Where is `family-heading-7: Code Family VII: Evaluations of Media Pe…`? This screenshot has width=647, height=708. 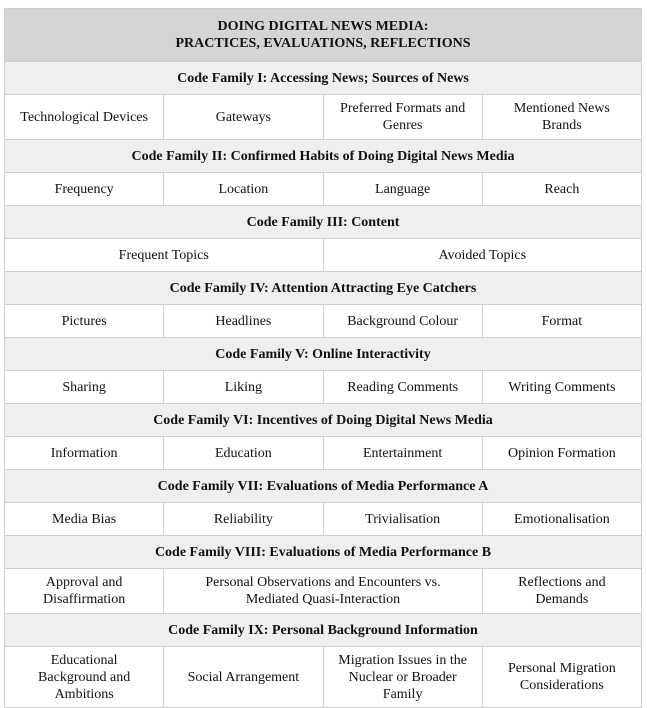 family-heading-7: Code Family VII: Evaluations of Media Pe… is located at coordinates (323, 486).